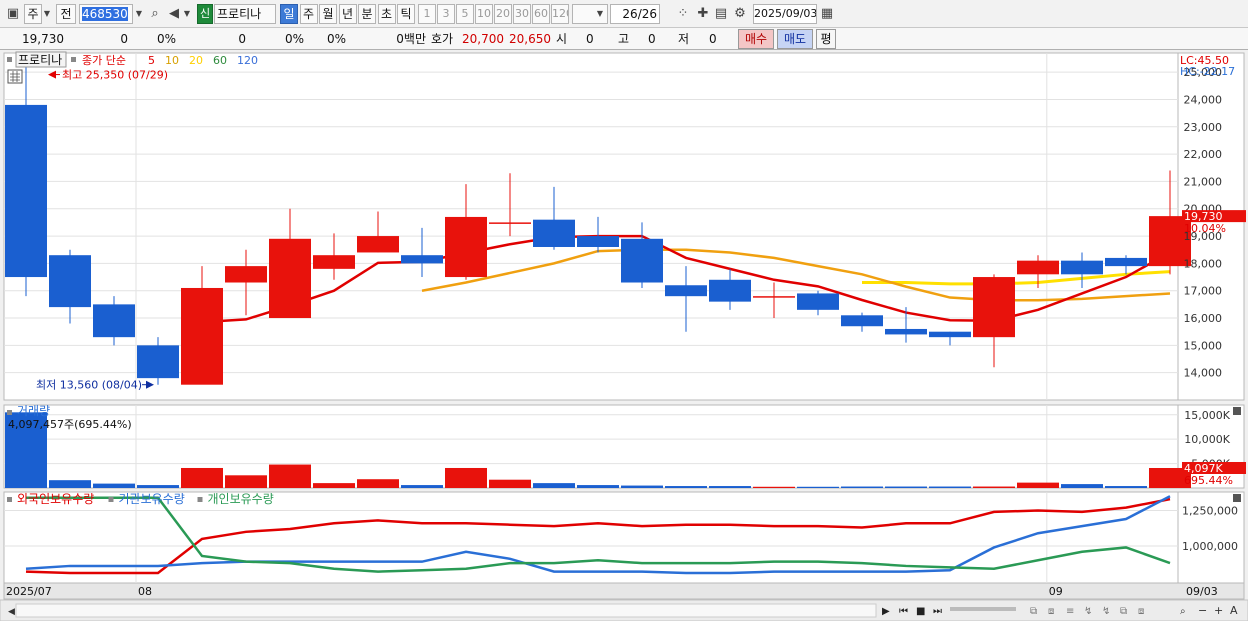 Image resolution: width=1248 pixels, height=621 pixels. I want to click on low-label: 최저 13,560 (08/04), so click(89, 385).